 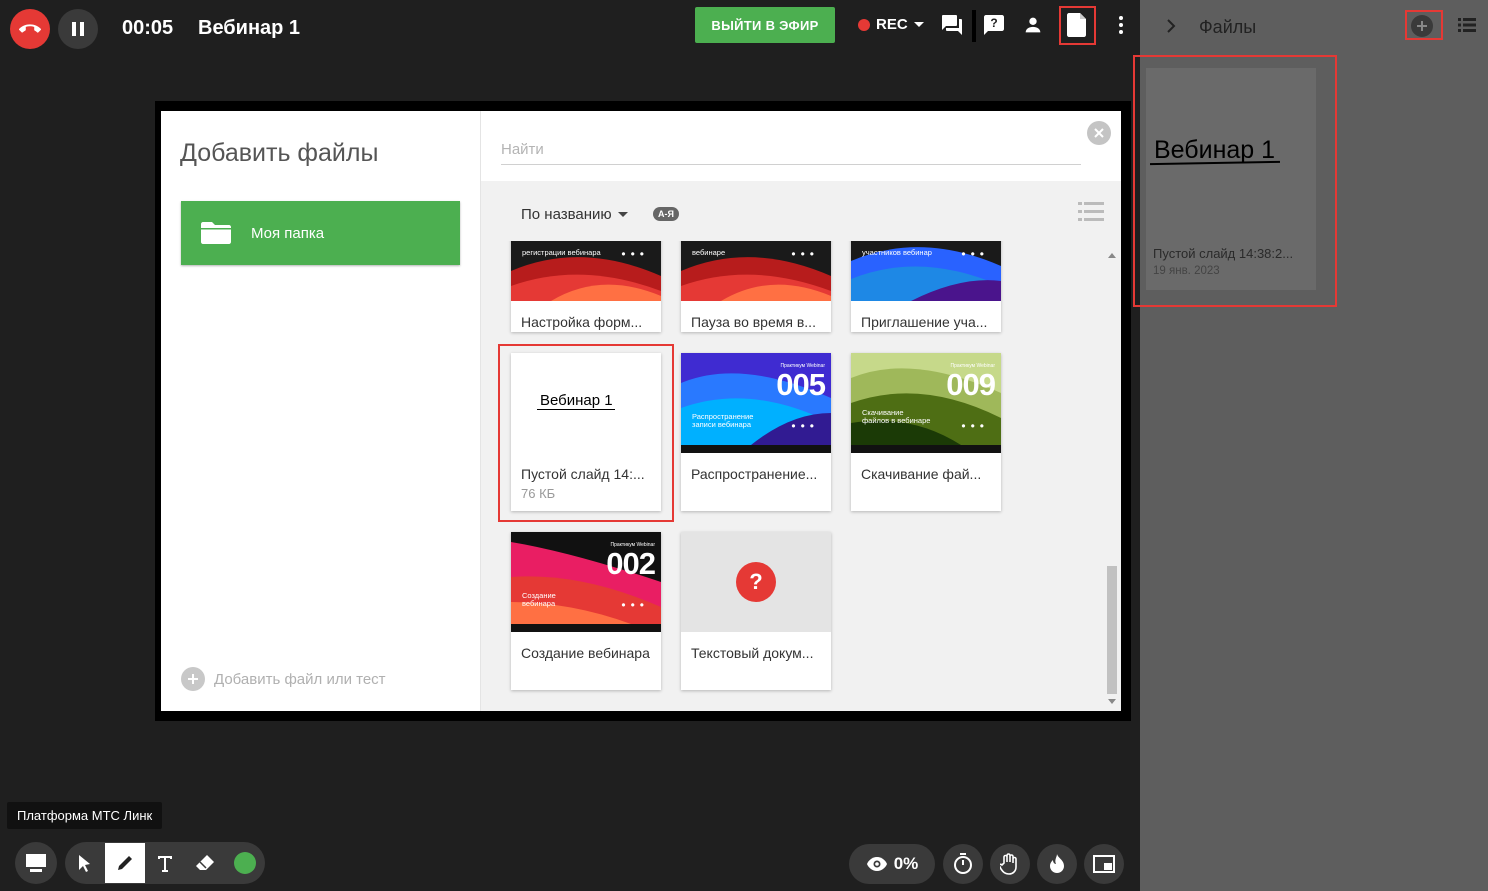 What do you see at coordinates (791, 149) in the screenshot?
I see `search-input` at bounding box center [791, 149].